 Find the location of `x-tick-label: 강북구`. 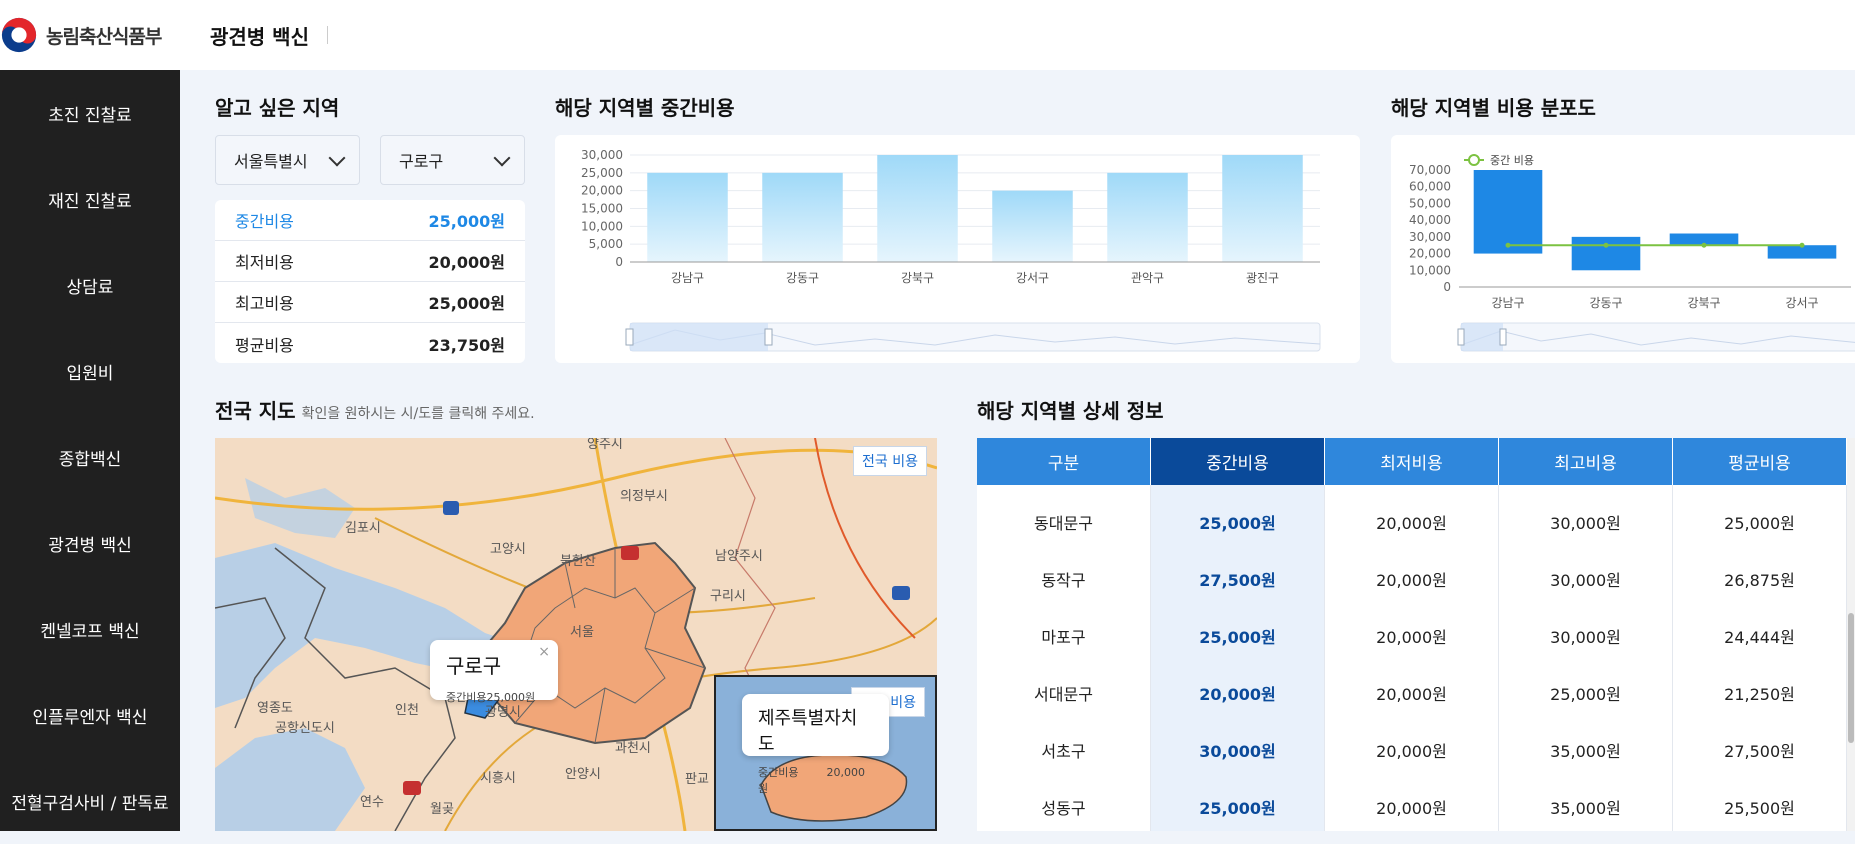

x-tick-label: 강북구 is located at coordinates (1703, 303).